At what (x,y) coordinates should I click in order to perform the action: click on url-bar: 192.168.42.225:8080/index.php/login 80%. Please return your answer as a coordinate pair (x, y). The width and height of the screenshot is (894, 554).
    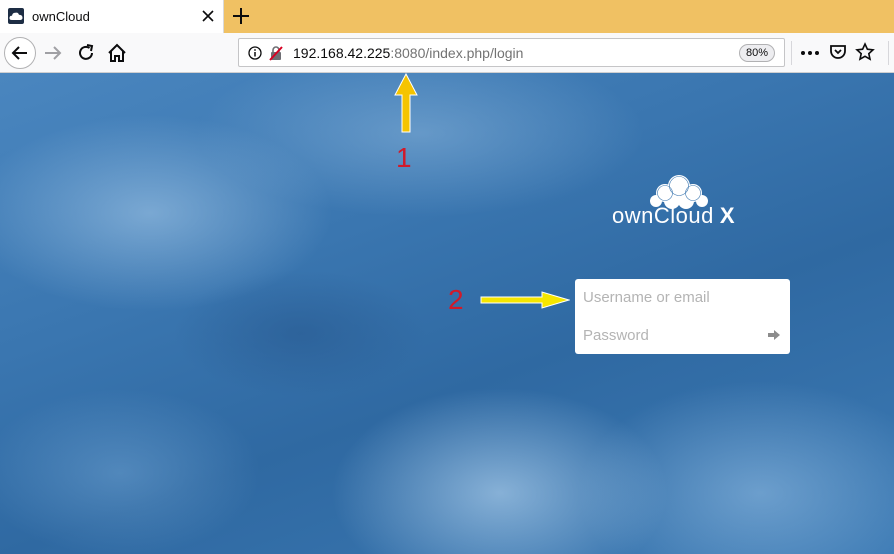
    Looking at the image, I should click on (511, 52).